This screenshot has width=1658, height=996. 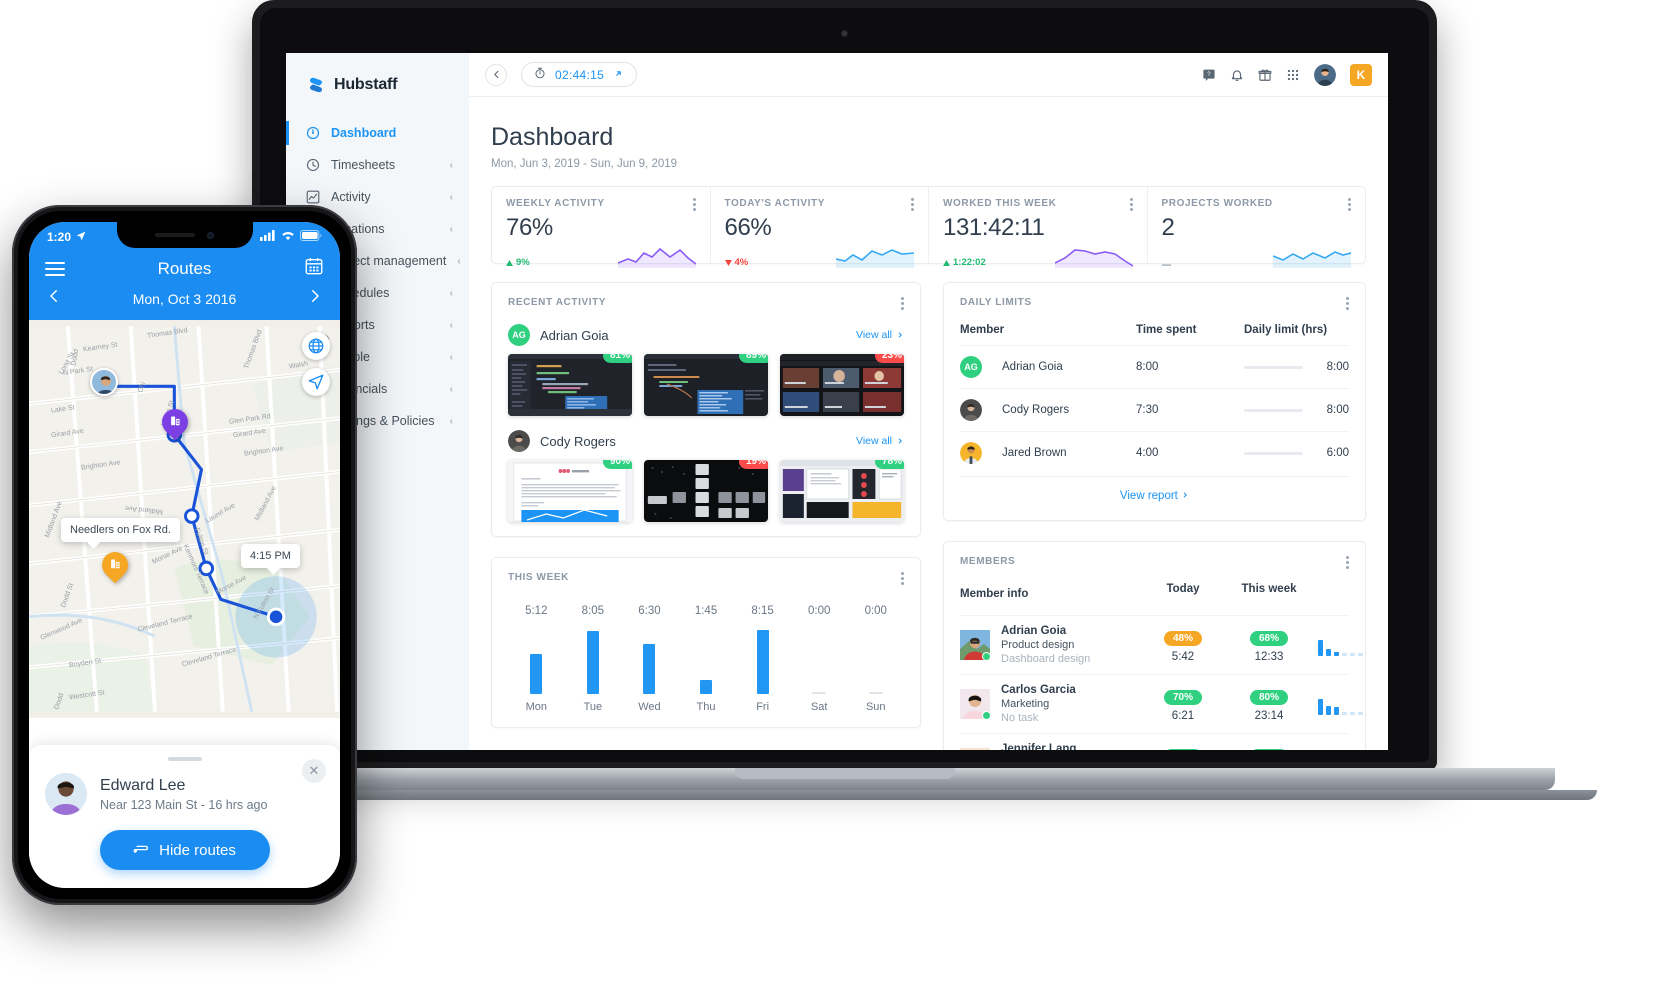 I want to click on daily-limits-header: Member Time spent Daily limit (hrs), so click(x=1154, y=327).